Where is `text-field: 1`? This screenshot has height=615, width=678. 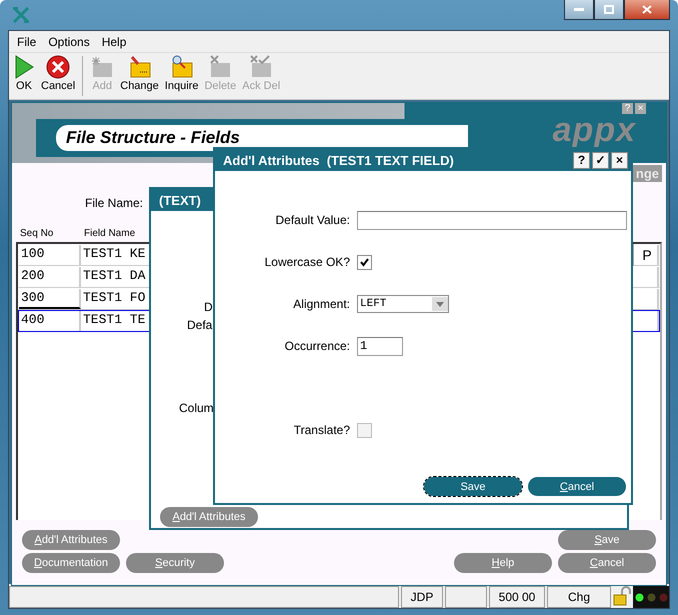 text-field: 1 is located at coordinates (380, 346).